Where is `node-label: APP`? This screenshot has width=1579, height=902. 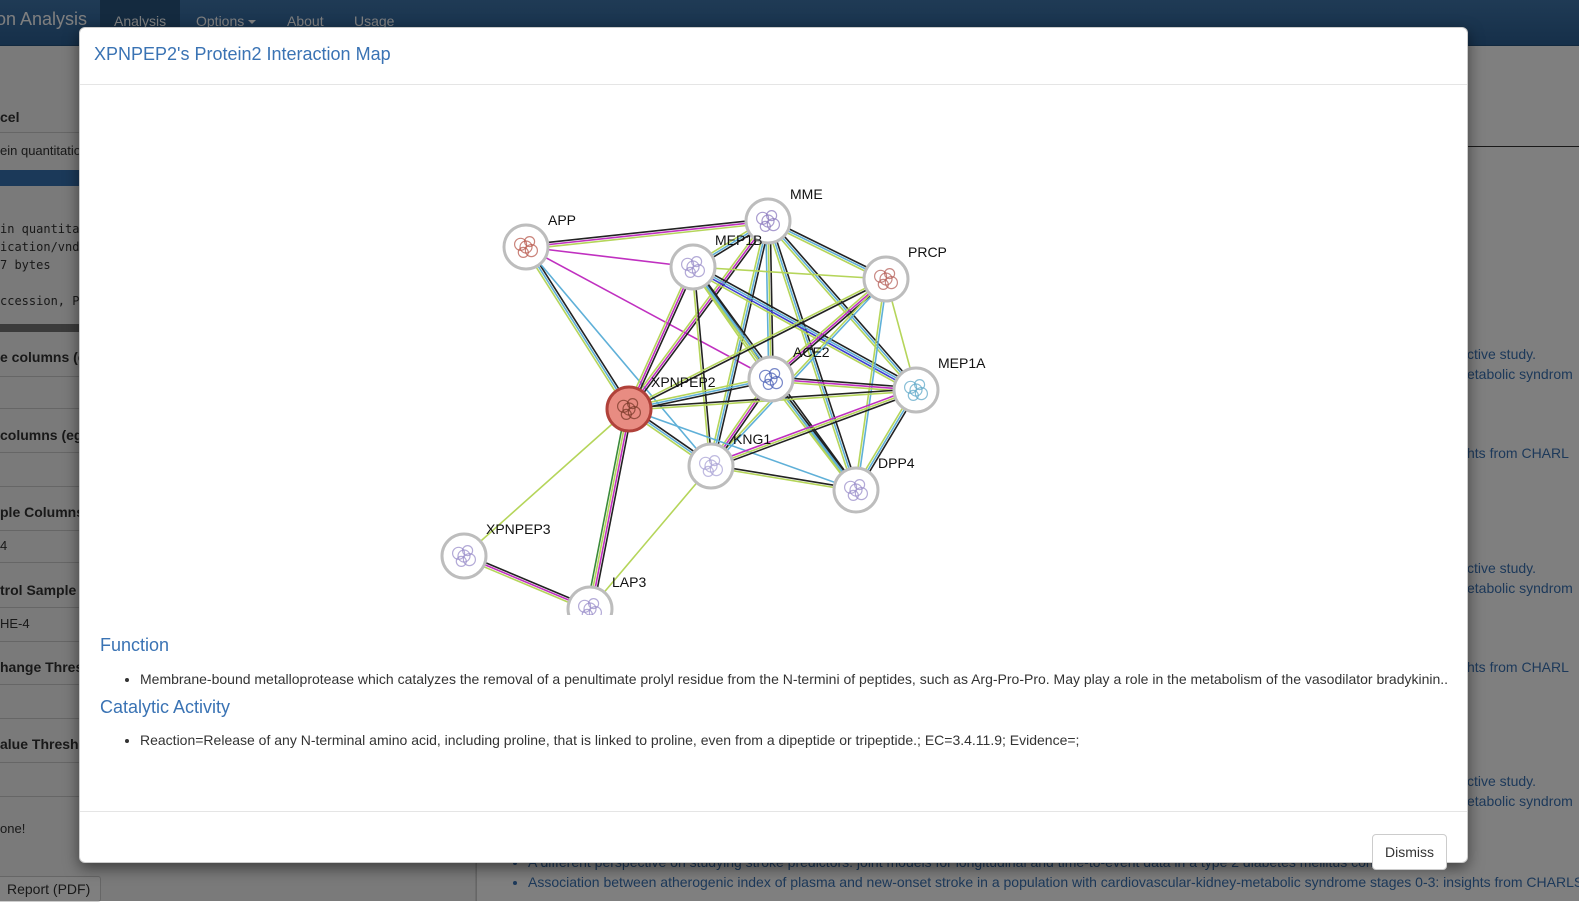
node-label: APP is located at coordinates (562, 220).